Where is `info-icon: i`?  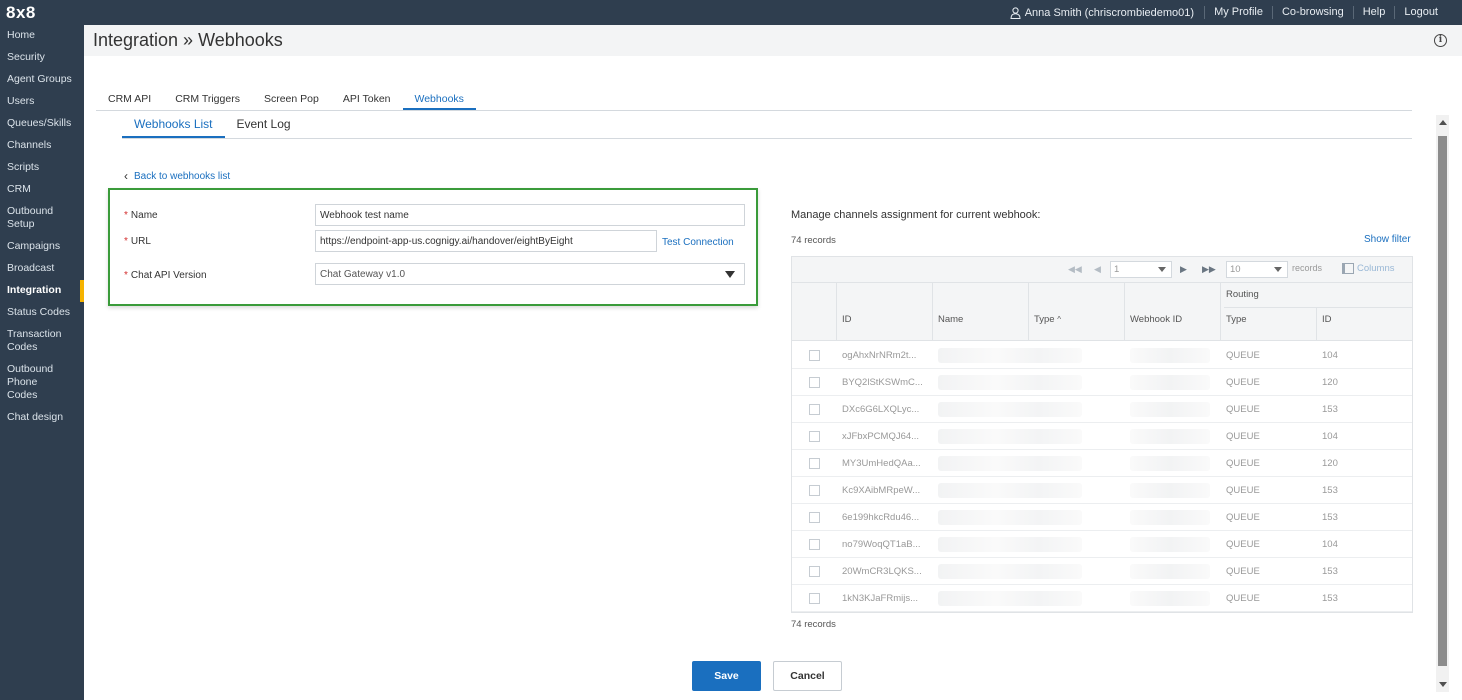 info-icon: i is located at coordinates (1440, 40).